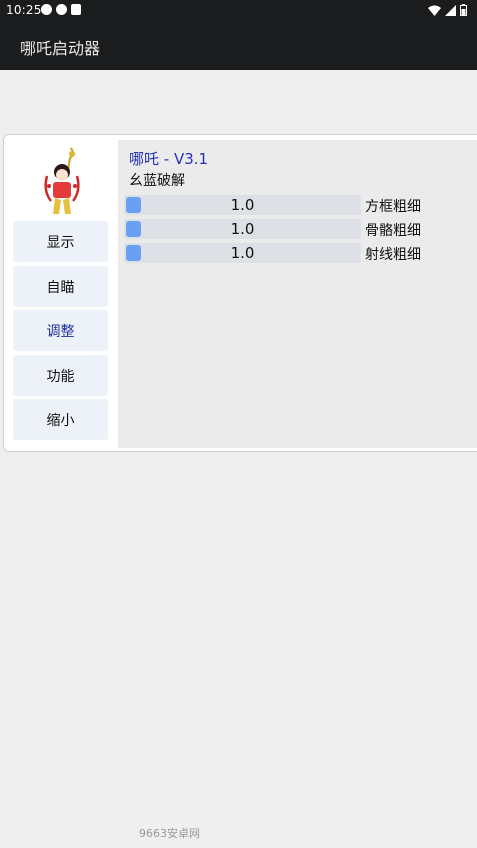  I want to click on left-menu: 显示 自瞄 调整 功能 缩小, so click(59, 293).